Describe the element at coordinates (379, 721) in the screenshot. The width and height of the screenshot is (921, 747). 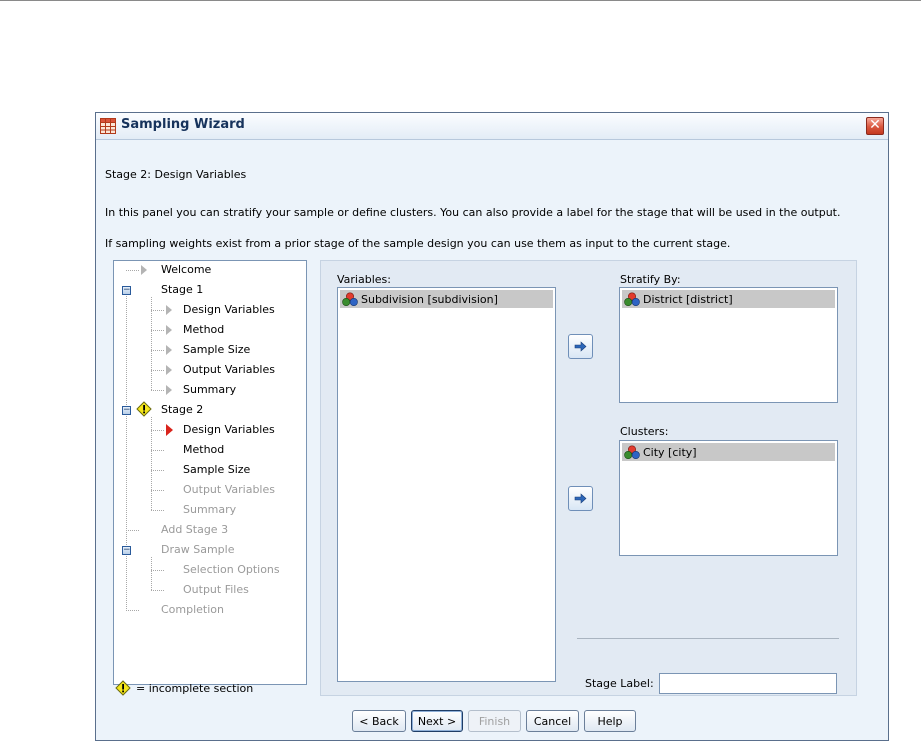
I see `back-button: < Back` at that location.